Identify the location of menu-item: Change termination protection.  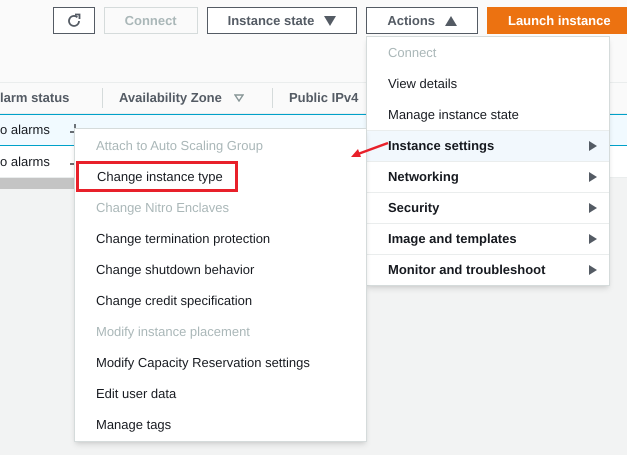
(172, 238).